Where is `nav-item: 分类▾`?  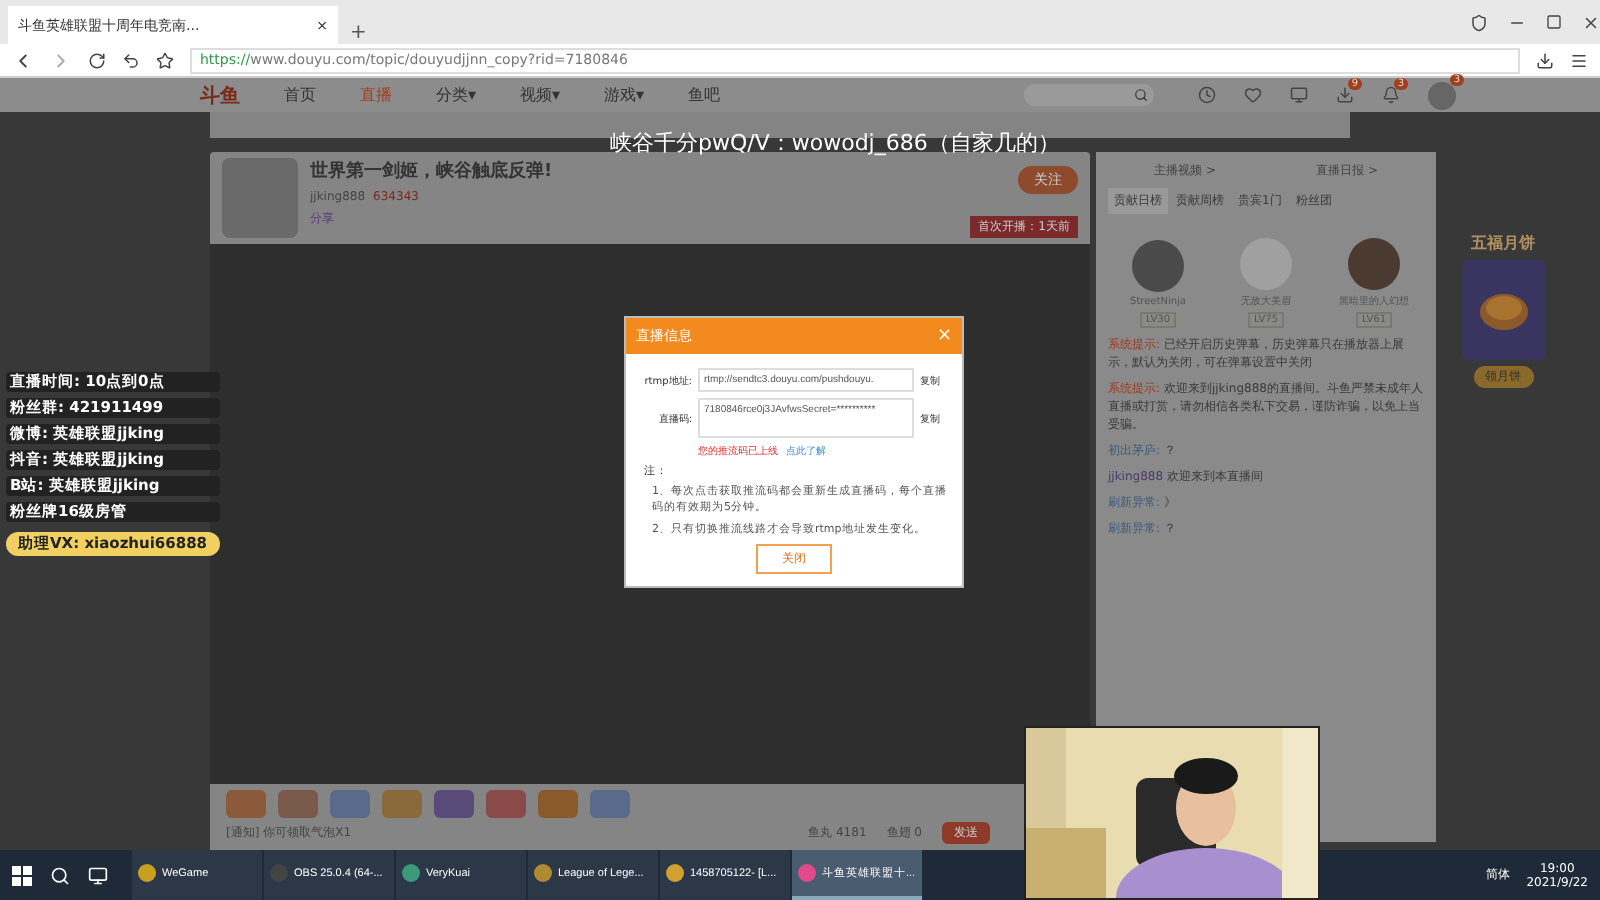
nav-item: 分类▾ is located at coordinates (456, 95).